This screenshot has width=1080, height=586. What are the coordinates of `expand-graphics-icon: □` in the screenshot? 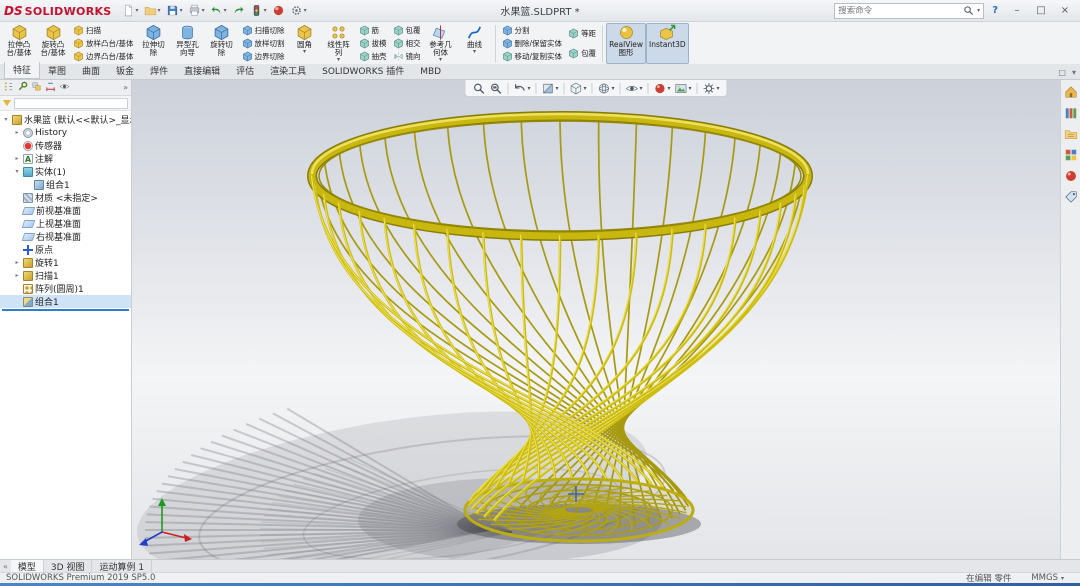 It's located at (1062, 72).